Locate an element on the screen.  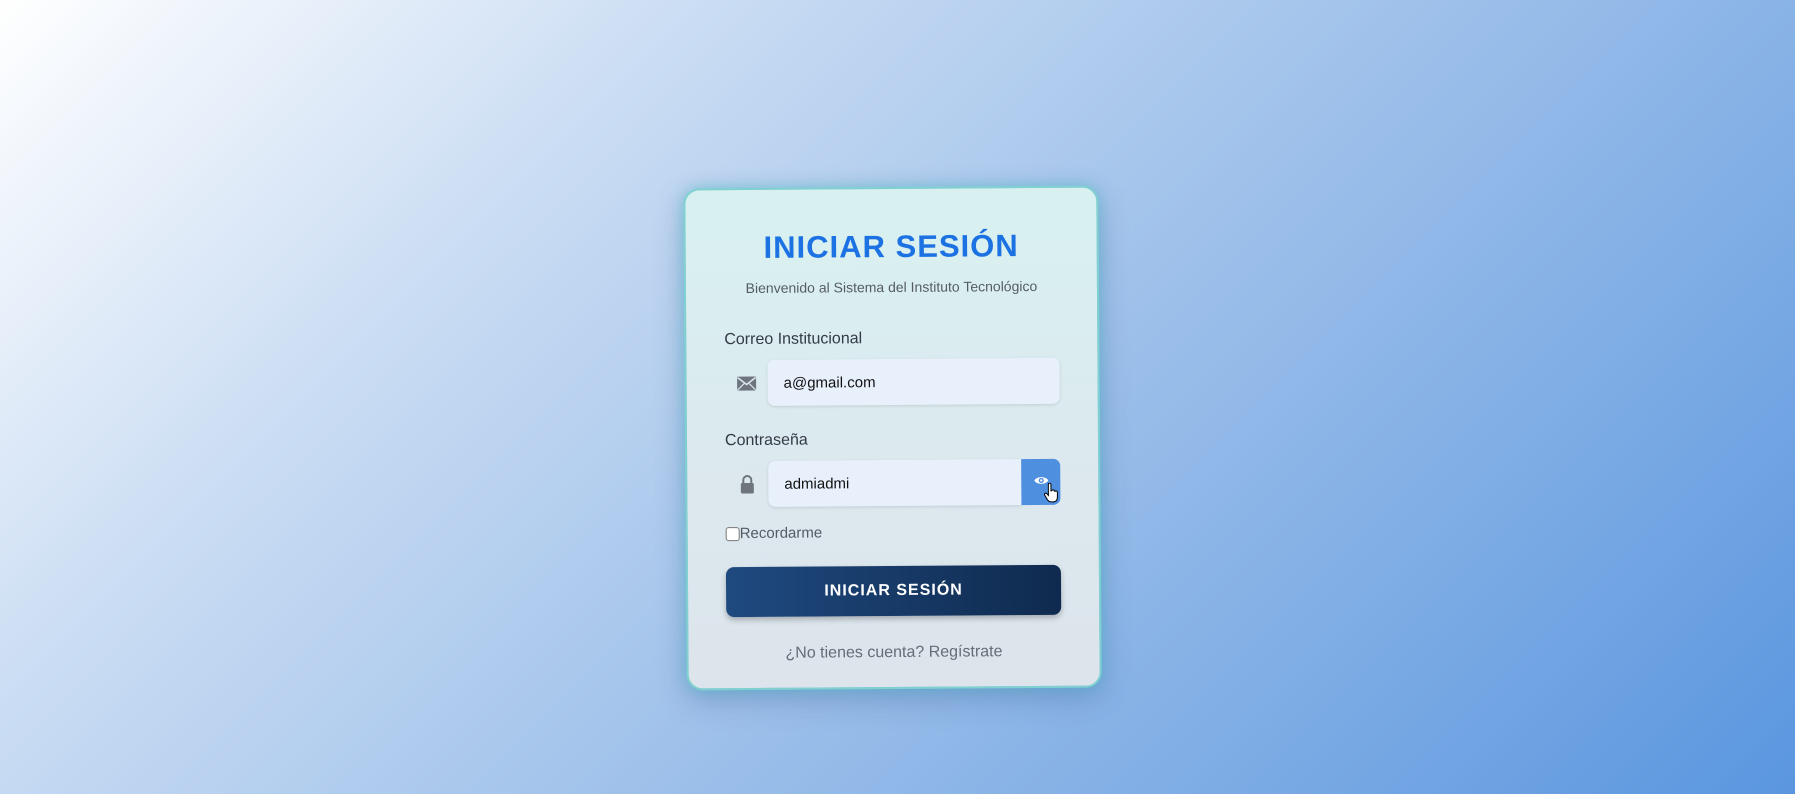
toggle-password-button is located at coordinates (1041, 483).